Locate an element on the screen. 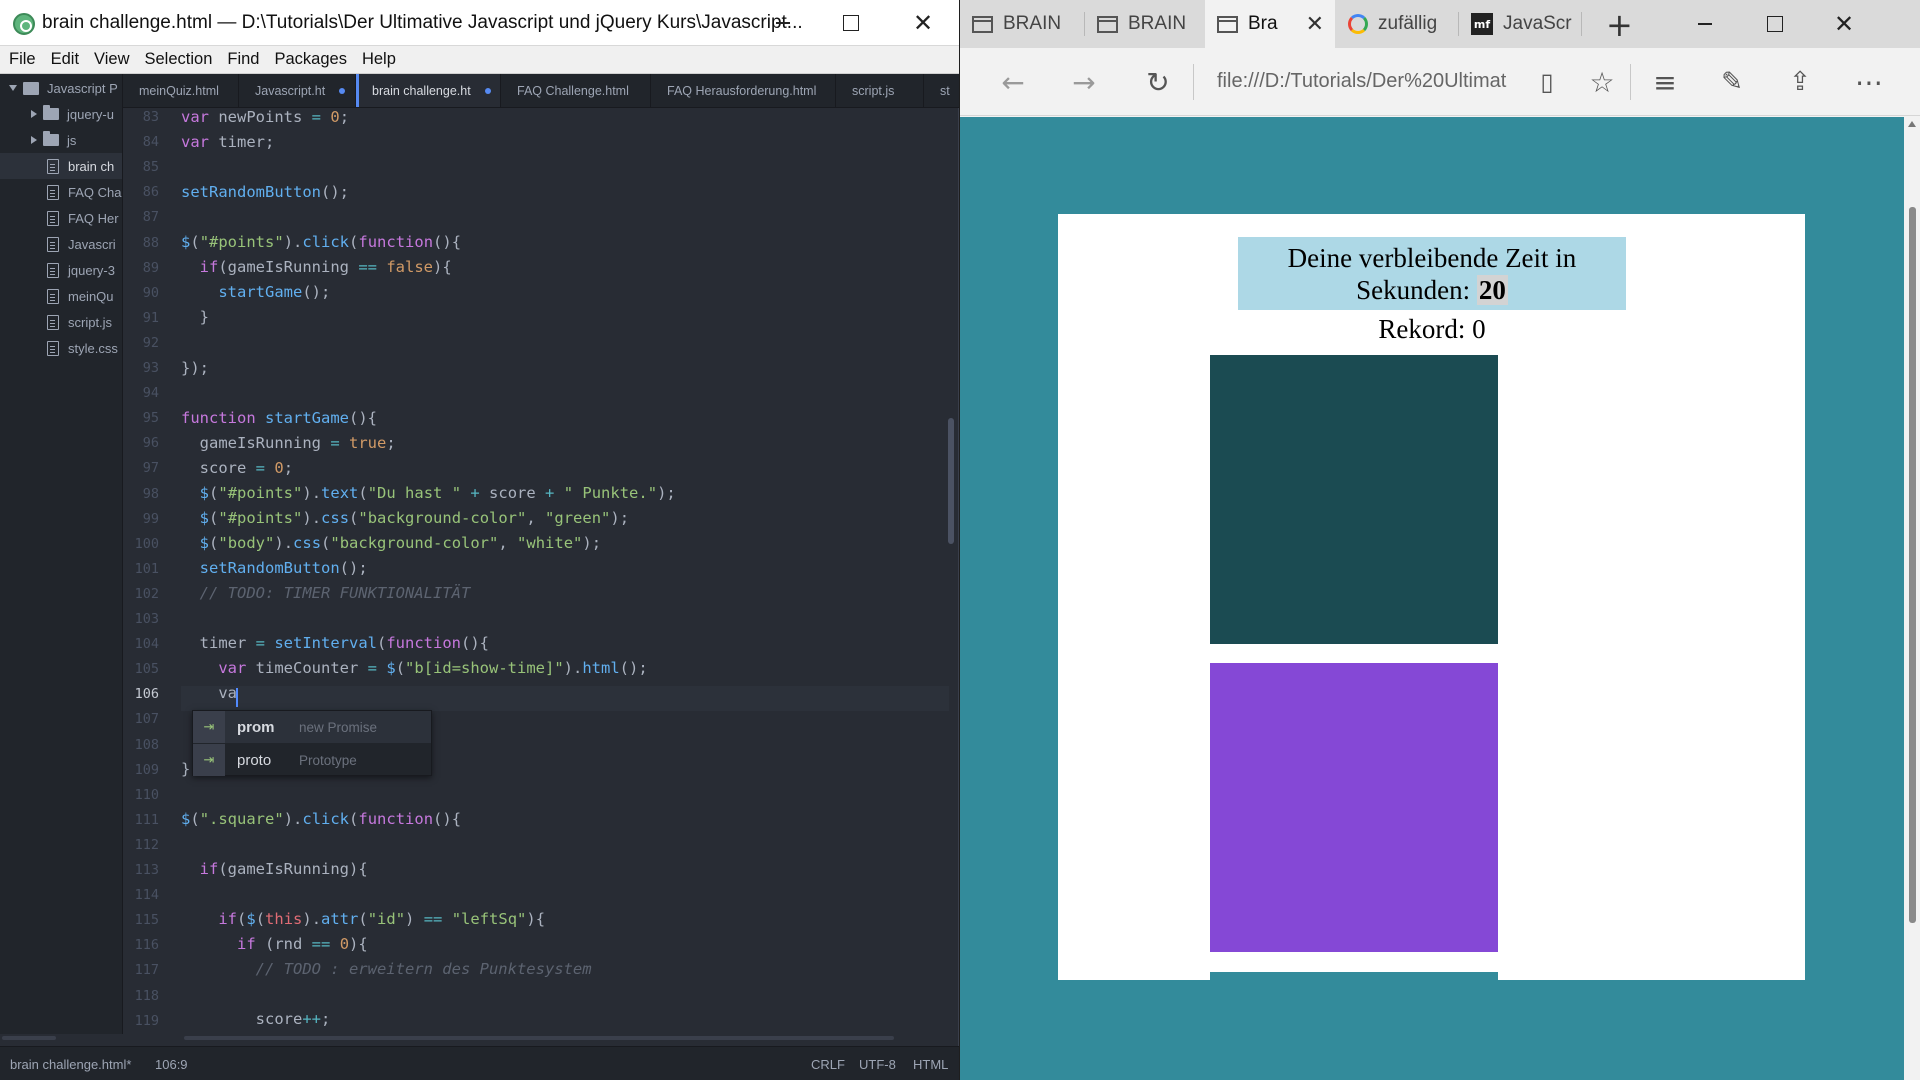 This screenshot has height=1080, width=1920. menu-packages: Packages is located at coordinates (311, 59).